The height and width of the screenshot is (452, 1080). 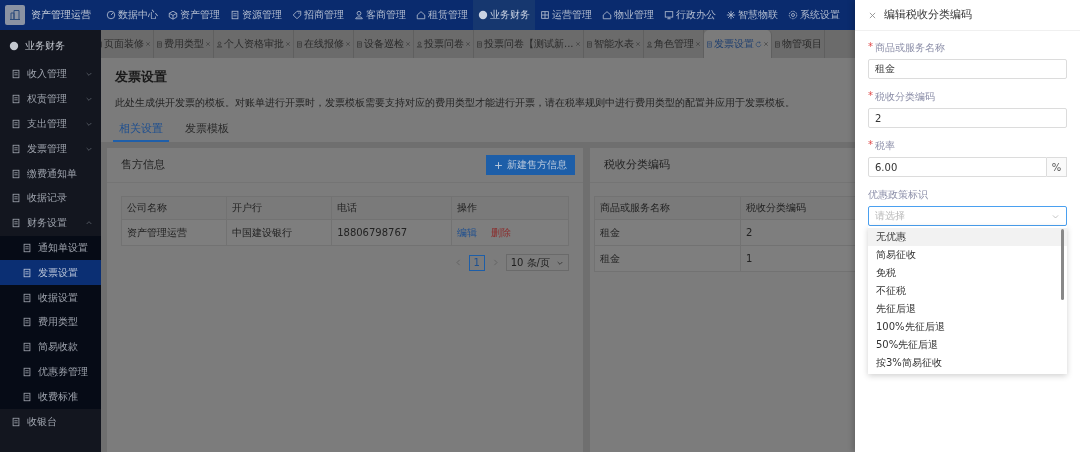 I want to click on table-cell: 资产管理运营, so click(x=174, y=232).